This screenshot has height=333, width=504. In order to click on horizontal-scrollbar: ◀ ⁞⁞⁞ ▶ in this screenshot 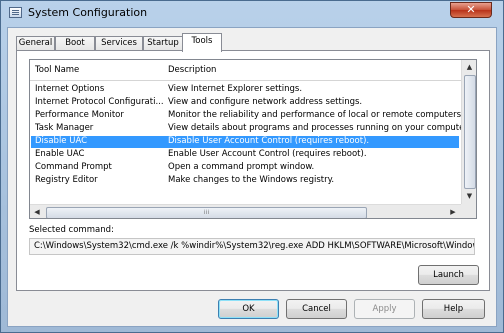, I will do `click(245, 211)`.